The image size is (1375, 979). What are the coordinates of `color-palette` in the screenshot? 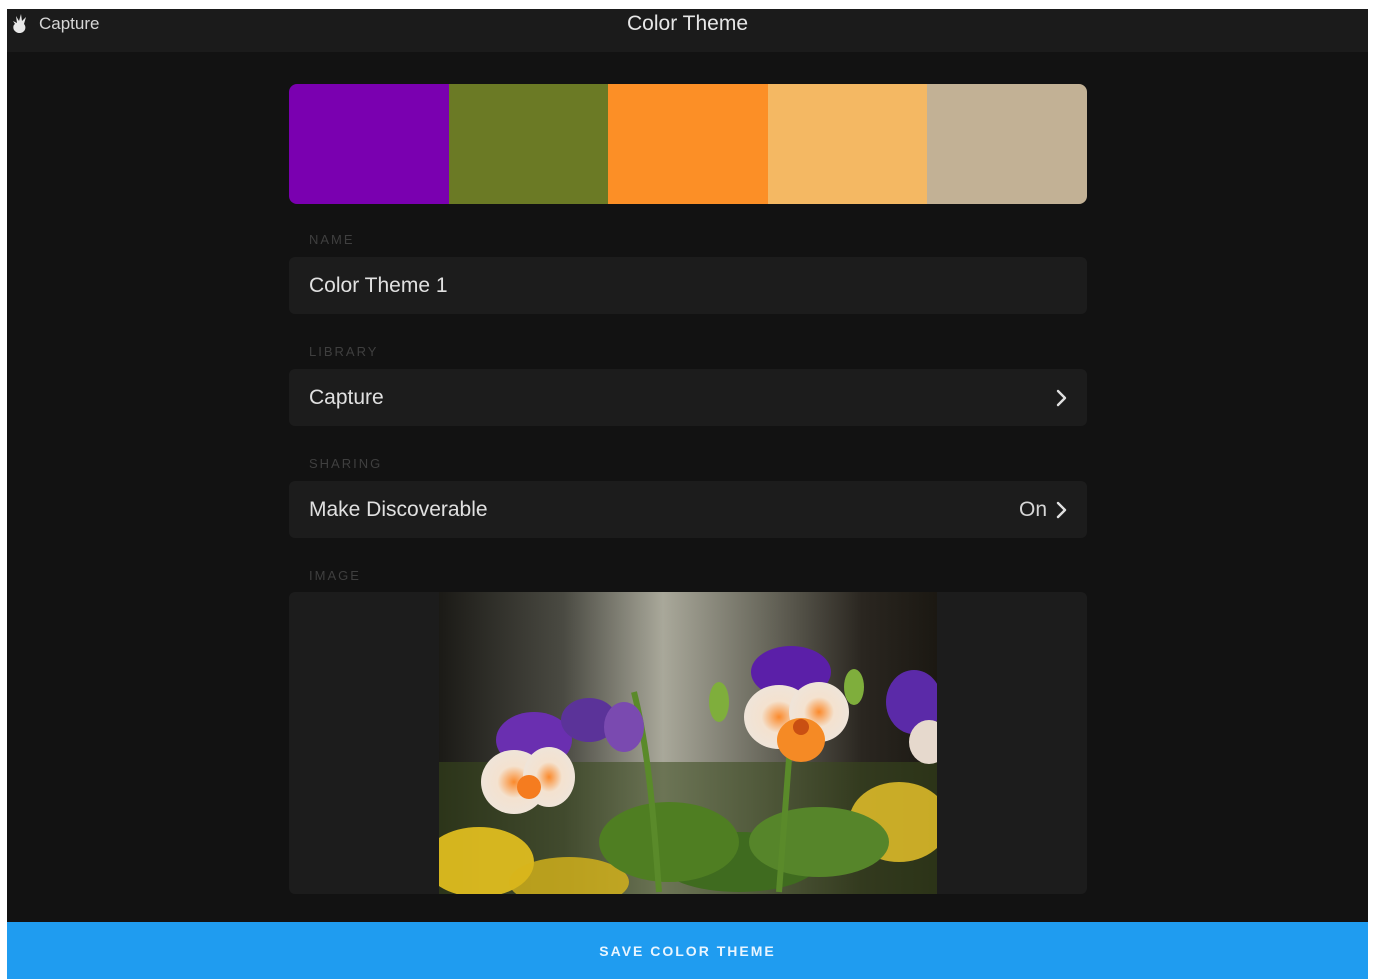 It's located at (688, 144).